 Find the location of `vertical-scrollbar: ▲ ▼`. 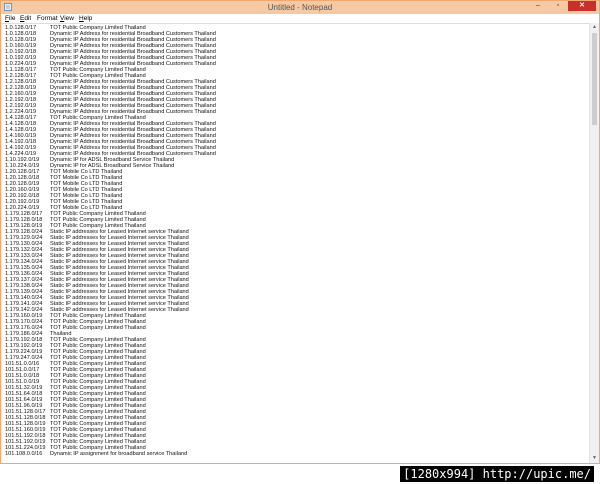

vertical-scrollbar: ▲ ▼ is located at coordinates (594, 243).